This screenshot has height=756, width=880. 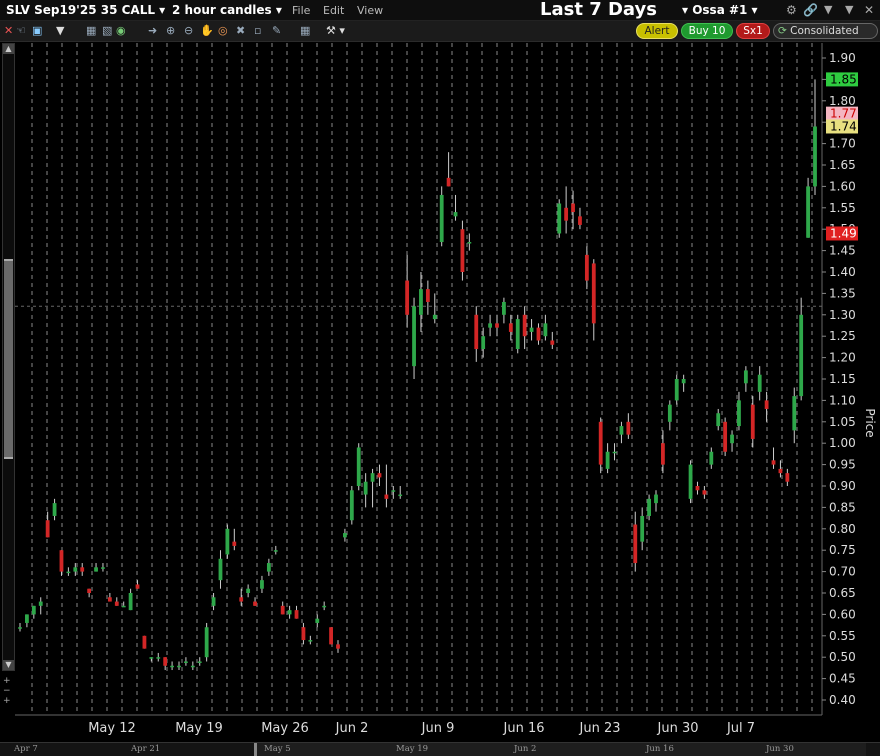 What do you see at coordinates (842, 379) in the screenshot?
I see `y-tick-label: 1.15` at bounding box center [842, 379].